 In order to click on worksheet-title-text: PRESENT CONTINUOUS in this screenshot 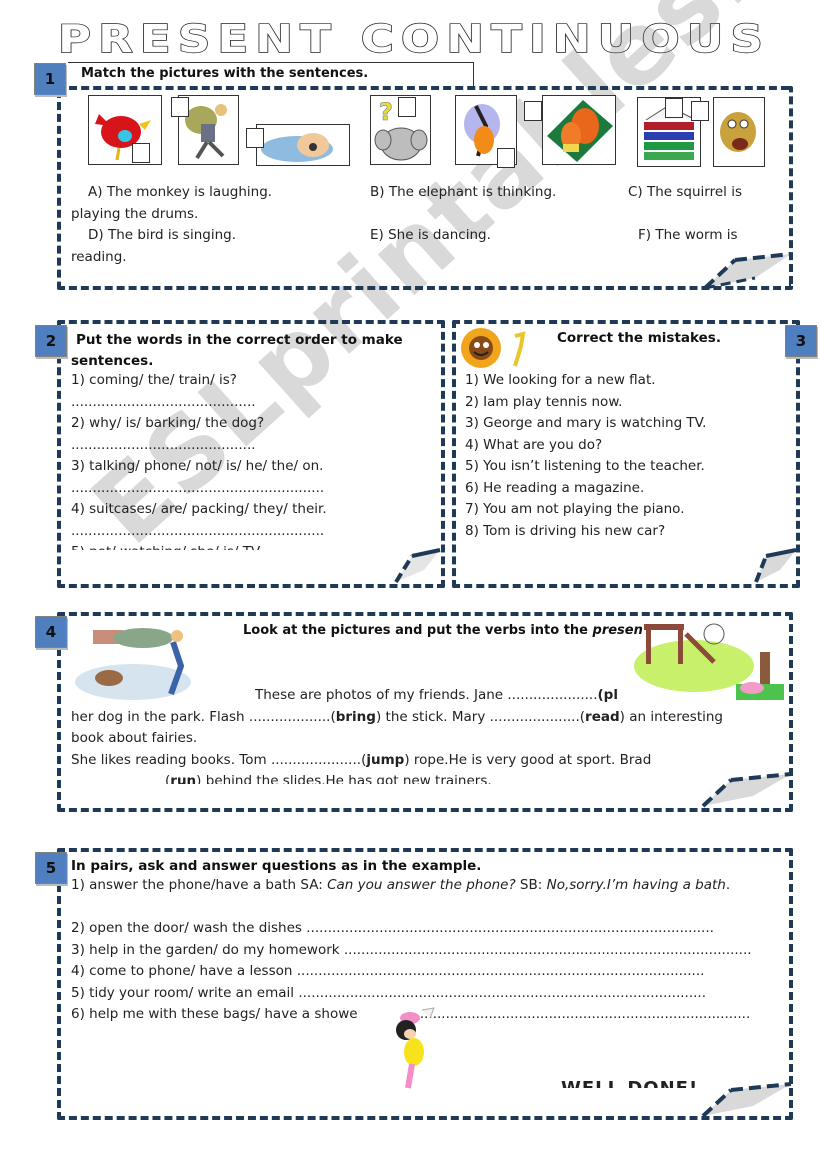, I will do `click(414, 38)`.